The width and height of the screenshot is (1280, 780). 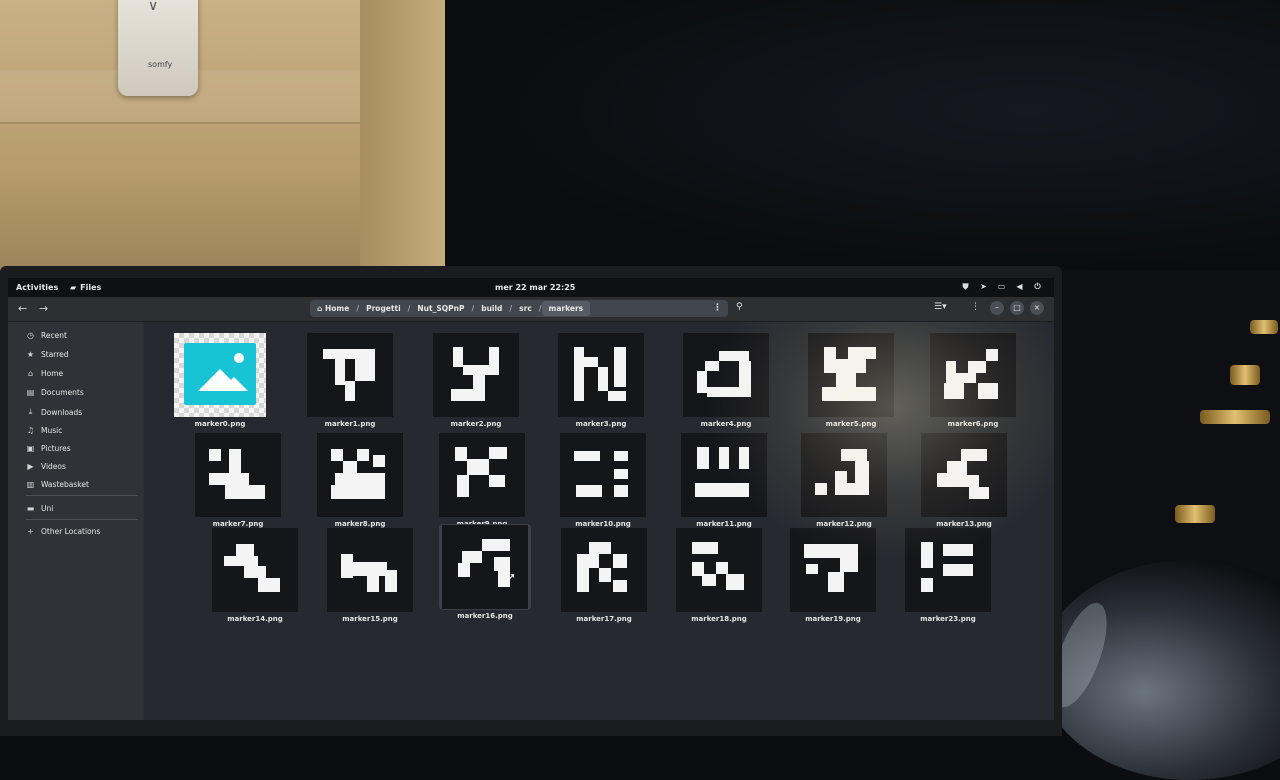 I want to click on file-tile: marker11.png, so click(x=724, y=480).